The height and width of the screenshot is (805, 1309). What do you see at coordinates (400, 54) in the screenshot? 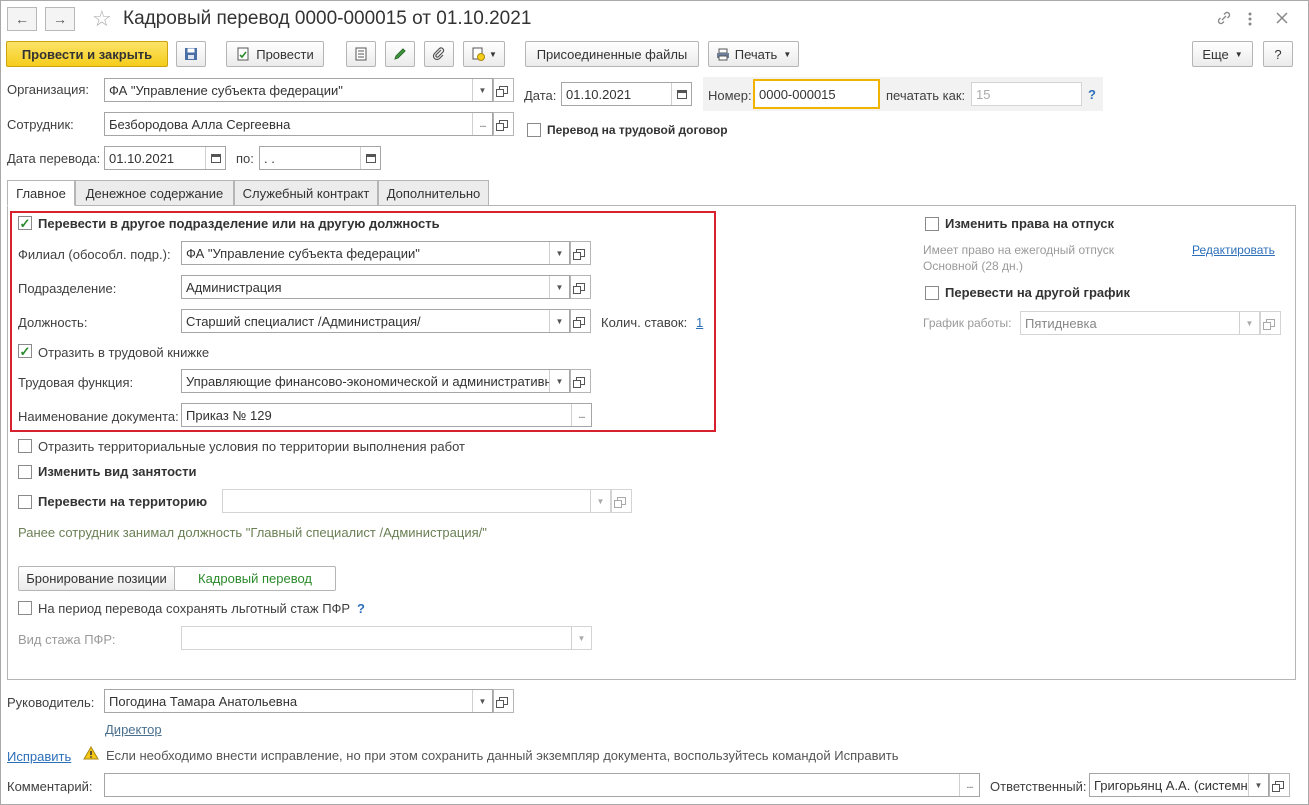
I see `edit-button` at bounding box center [400, 54].